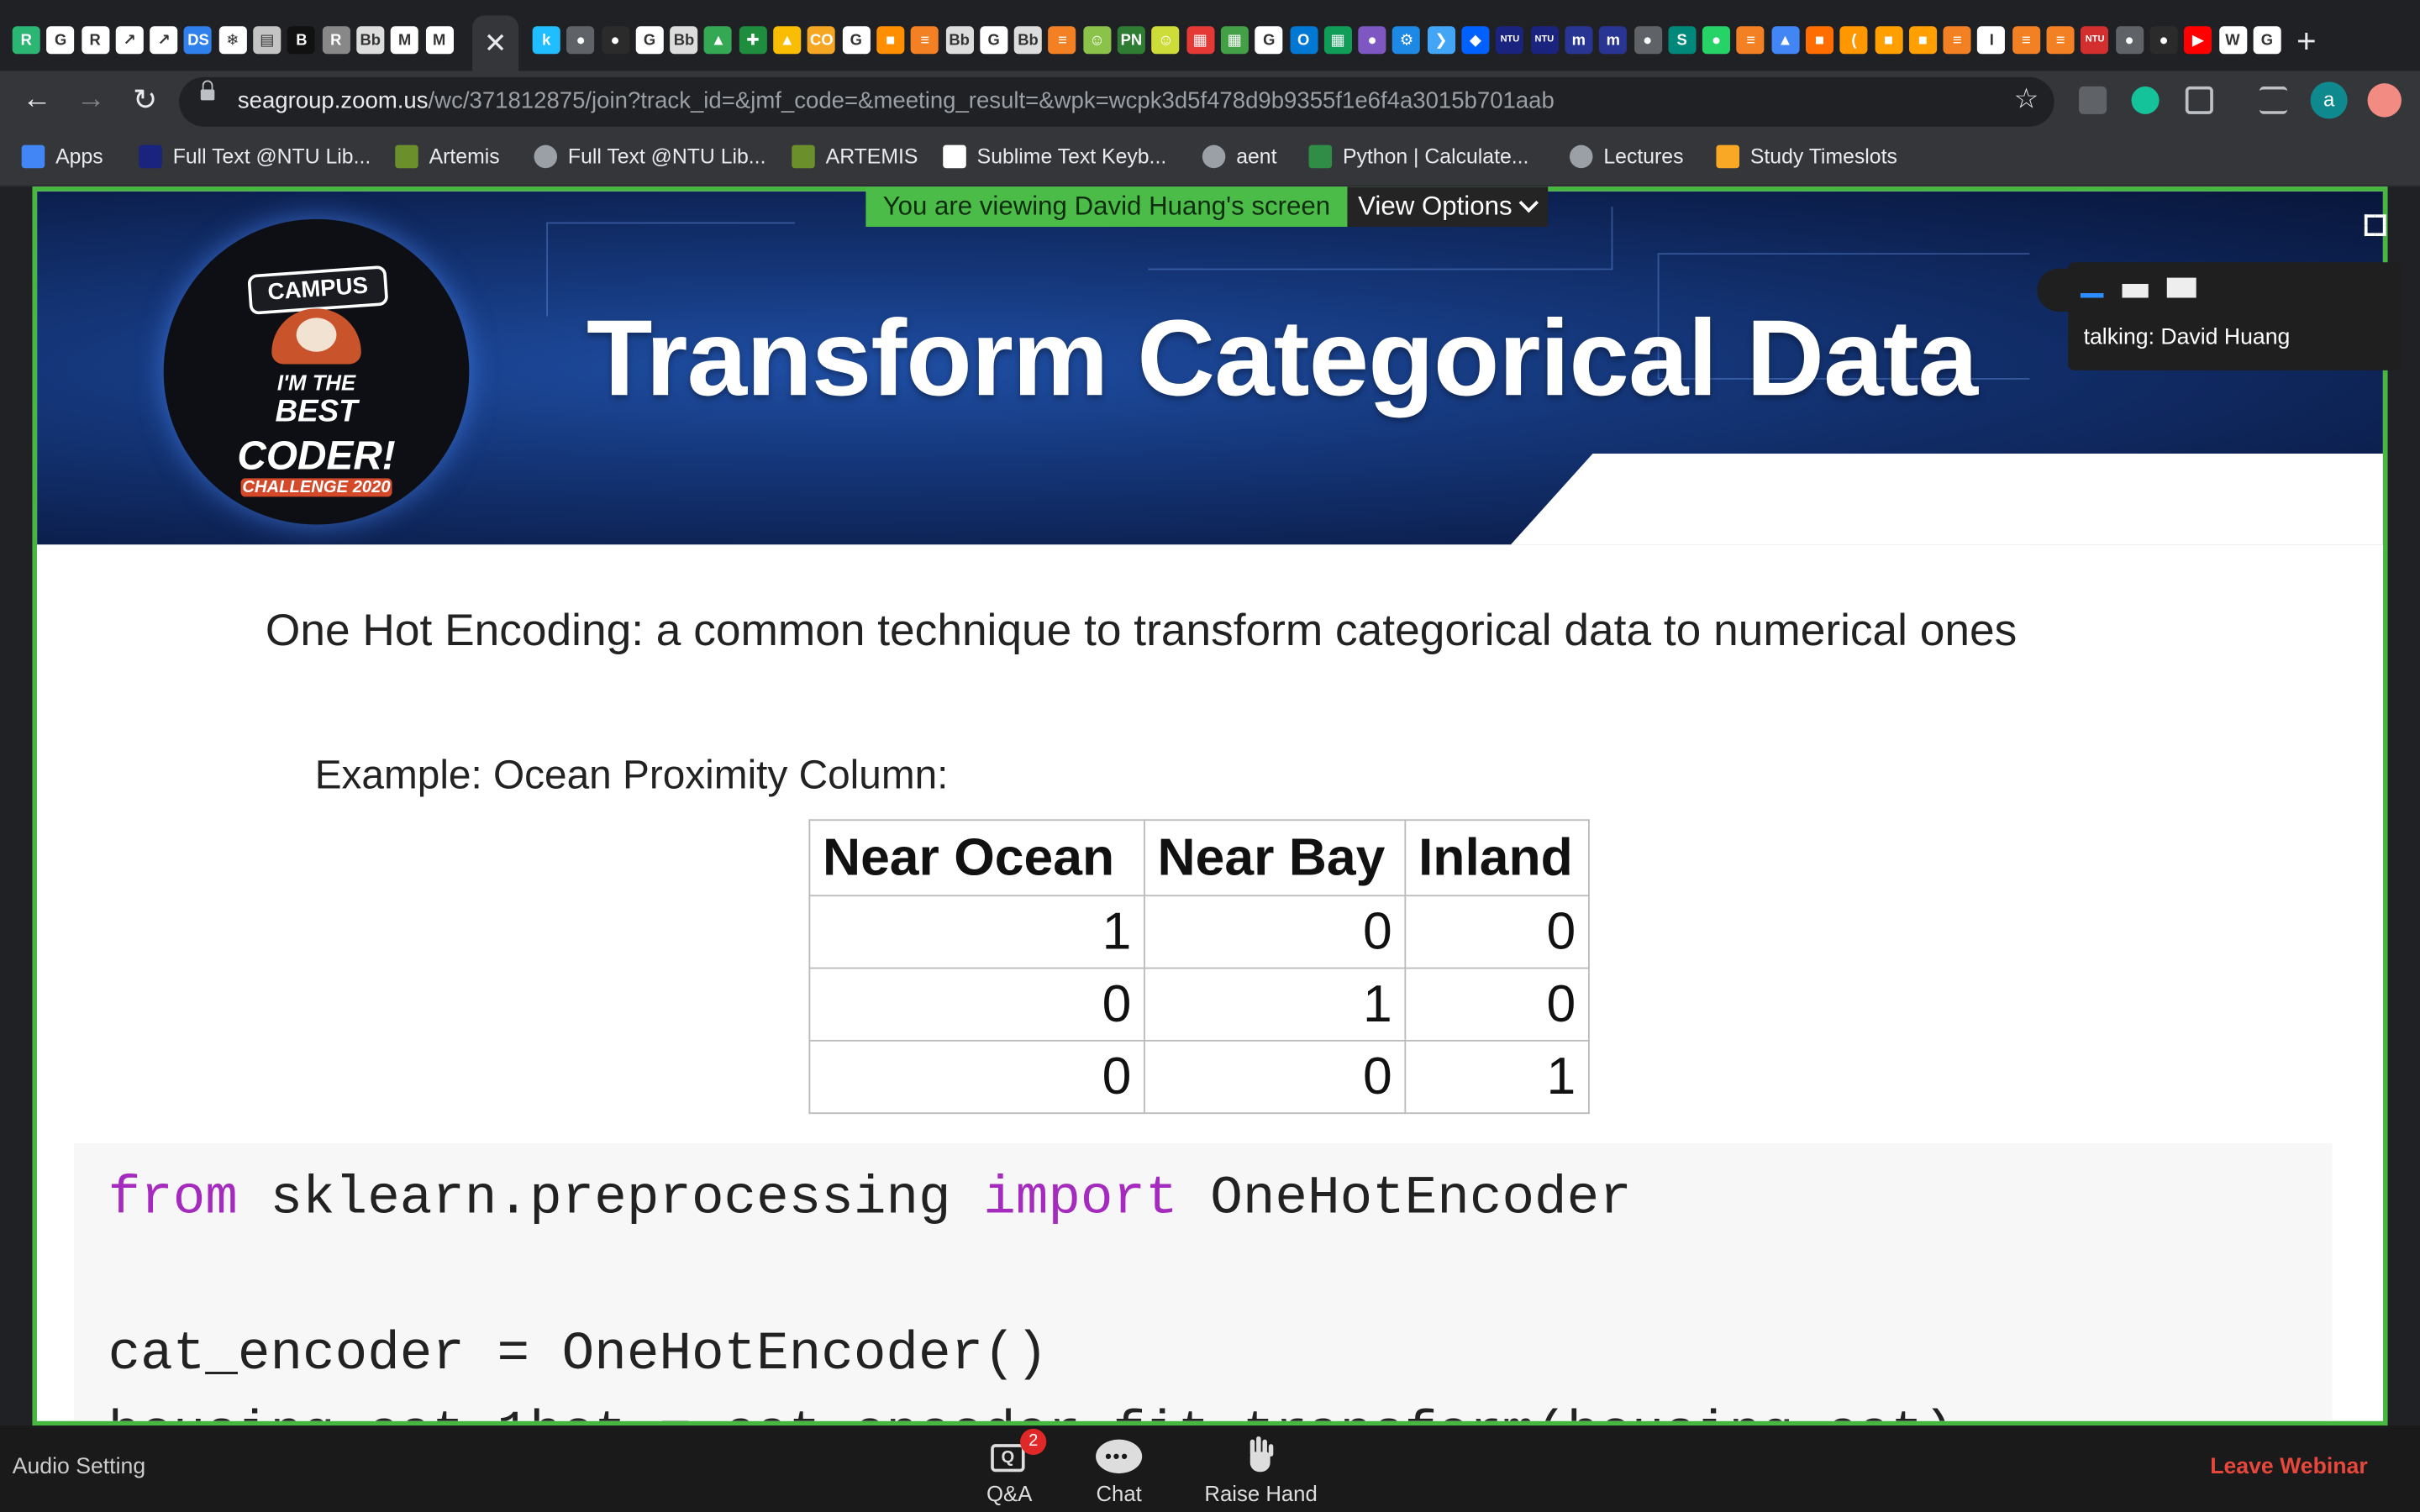 This screenshot has height=1512, width=2420. I want to click on chart-favicon-2: ↗, so click(164, 40).